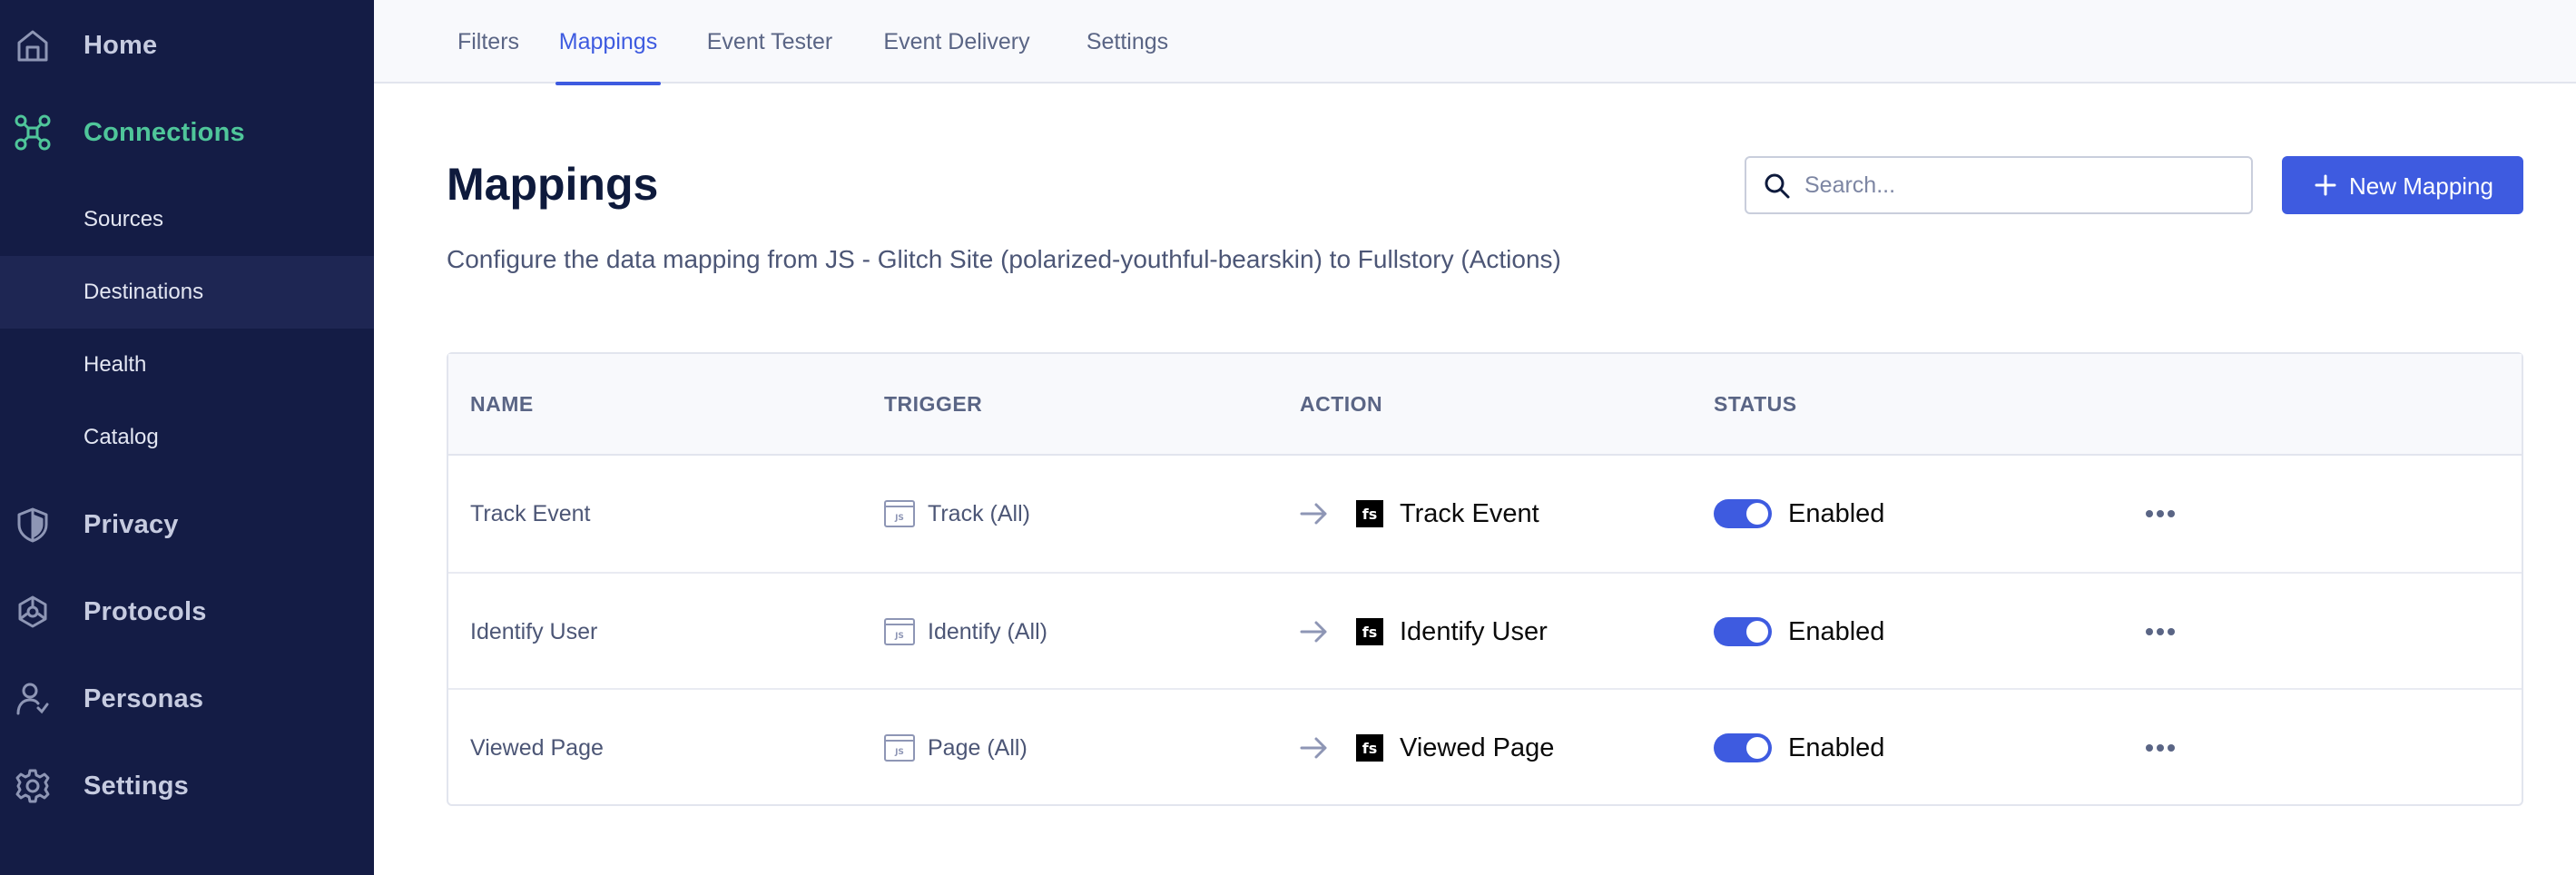 This screenshot has height=875, width=2576. What do you see at coordinates (530, 513) in the screenshot?
I see `mapping-name: Track Event` at bounding box center [530, 513].